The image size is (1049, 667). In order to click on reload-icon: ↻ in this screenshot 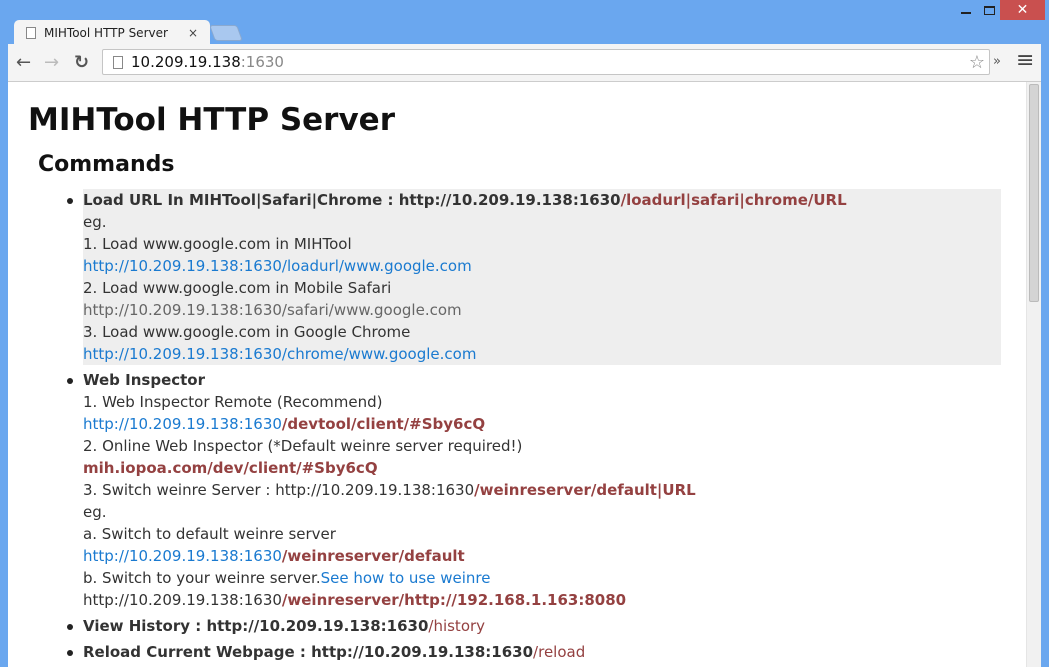, I will do `click(81, 62)`.